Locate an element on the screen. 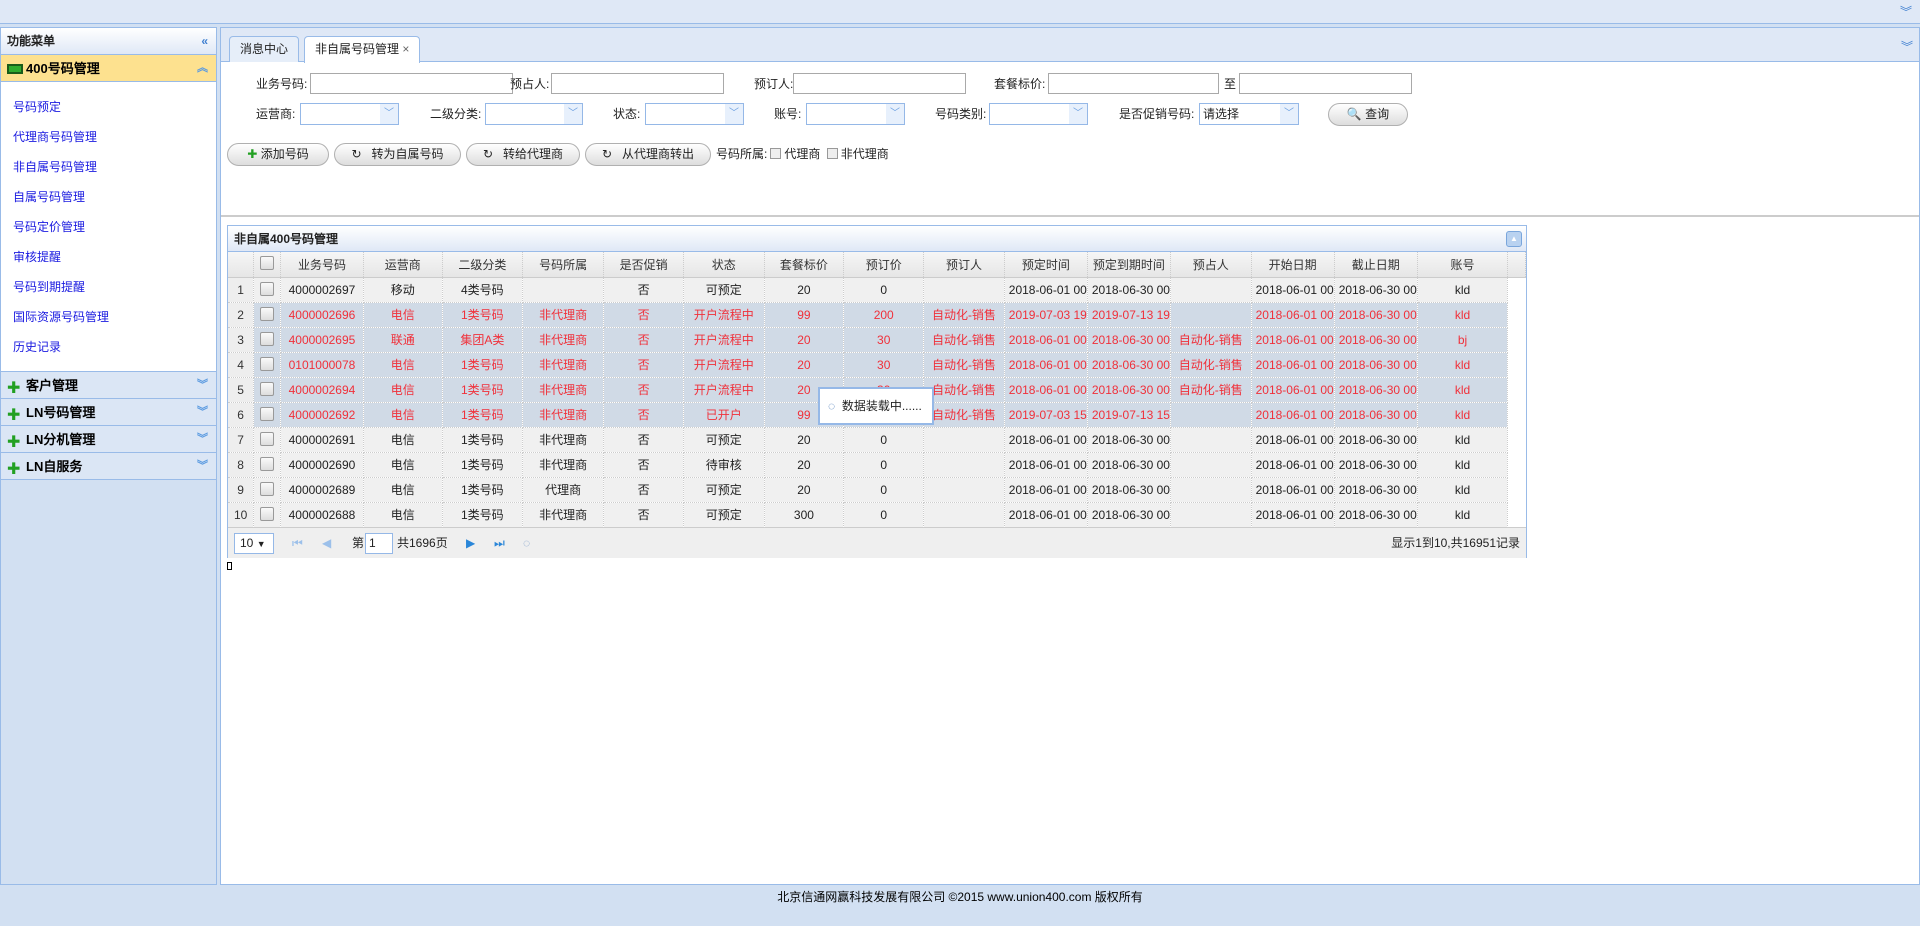  number-type-select: ﹀ is located at coordinates (1038, 114).